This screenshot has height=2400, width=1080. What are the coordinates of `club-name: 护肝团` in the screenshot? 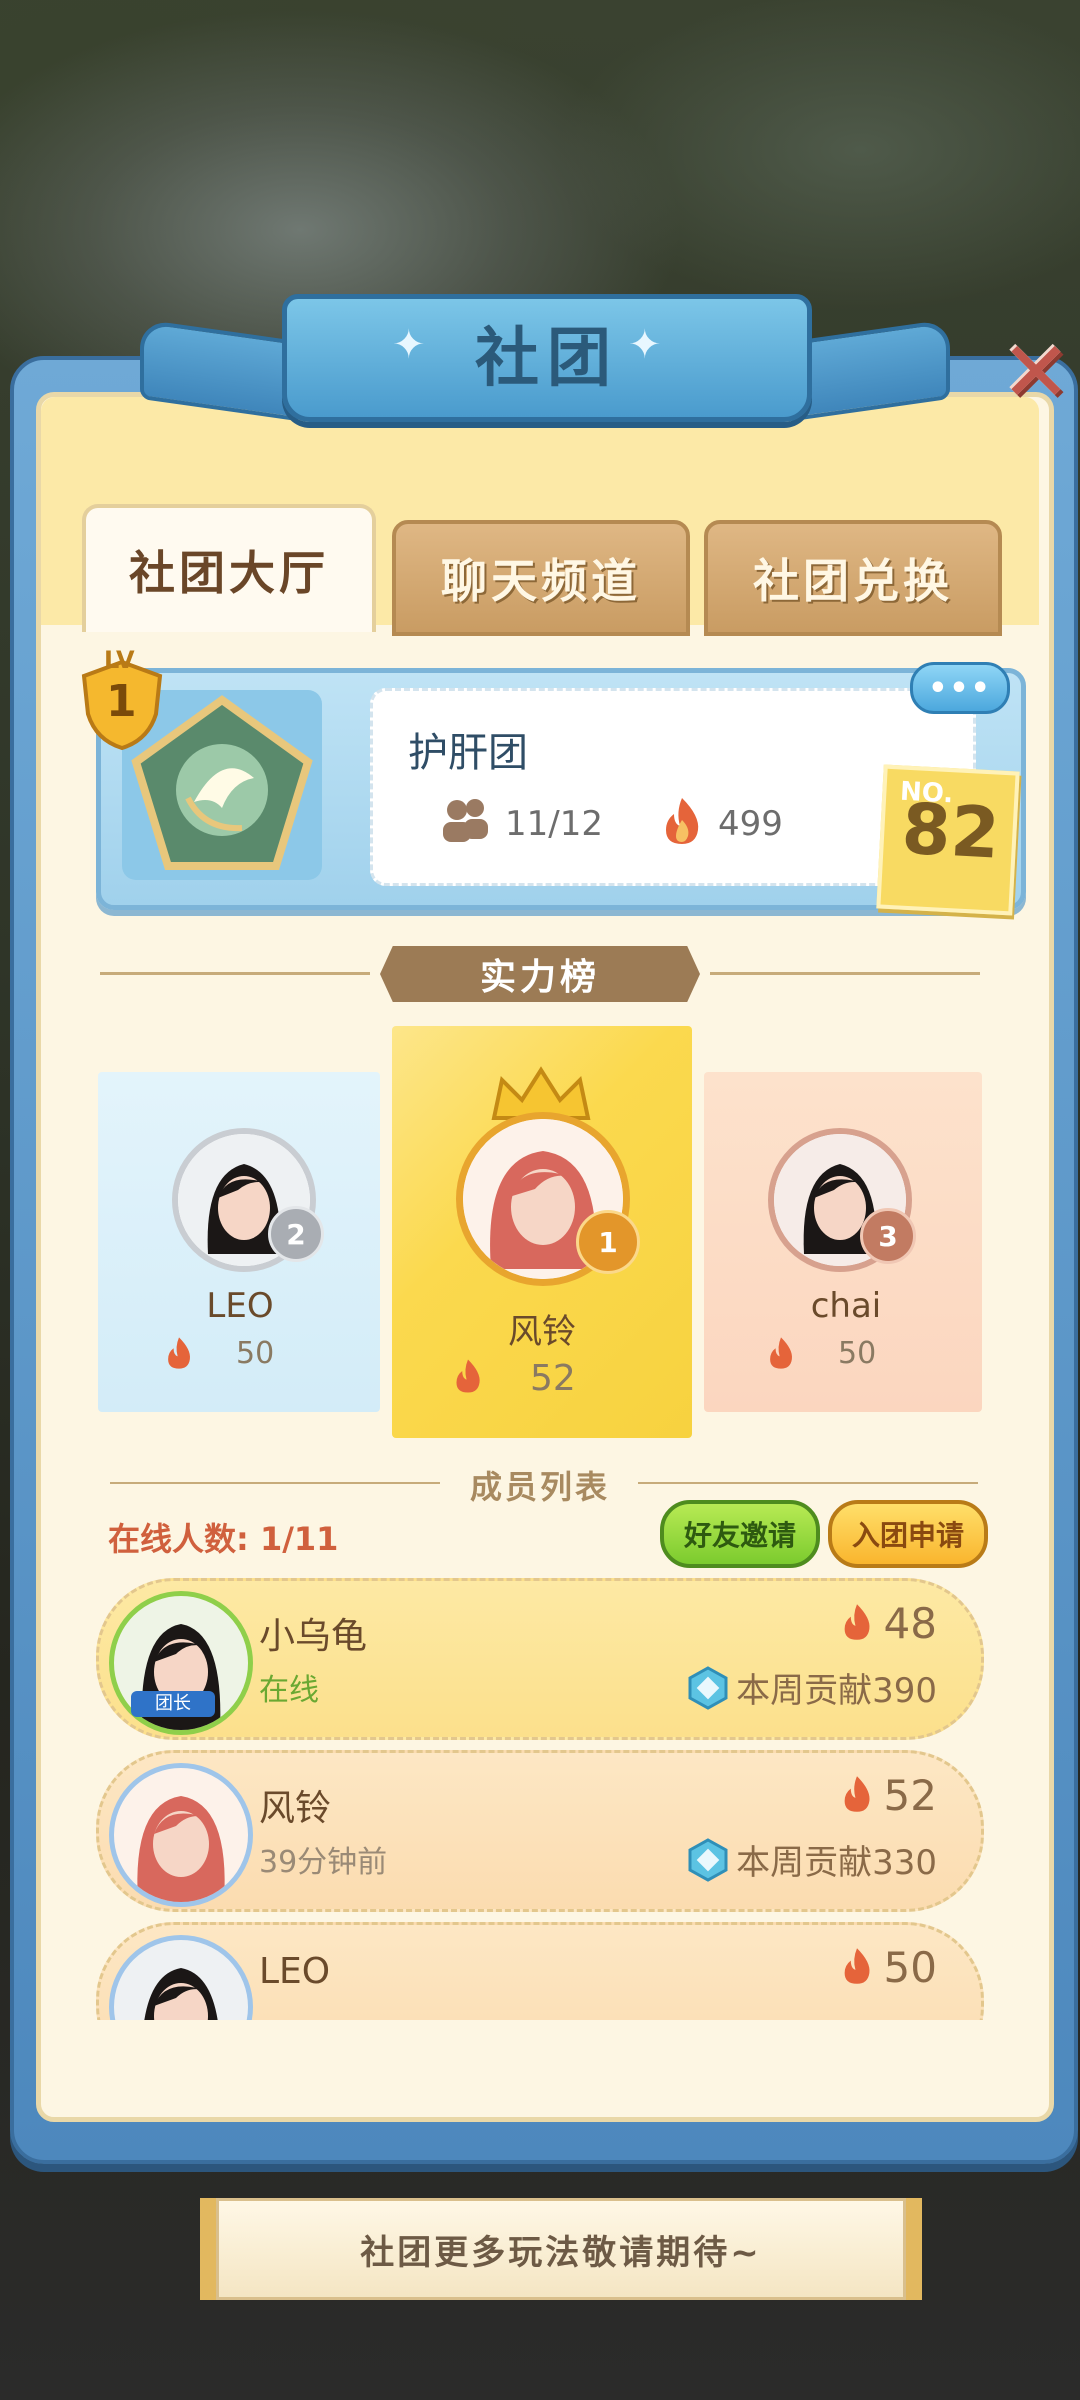 It's located at (468, 753).